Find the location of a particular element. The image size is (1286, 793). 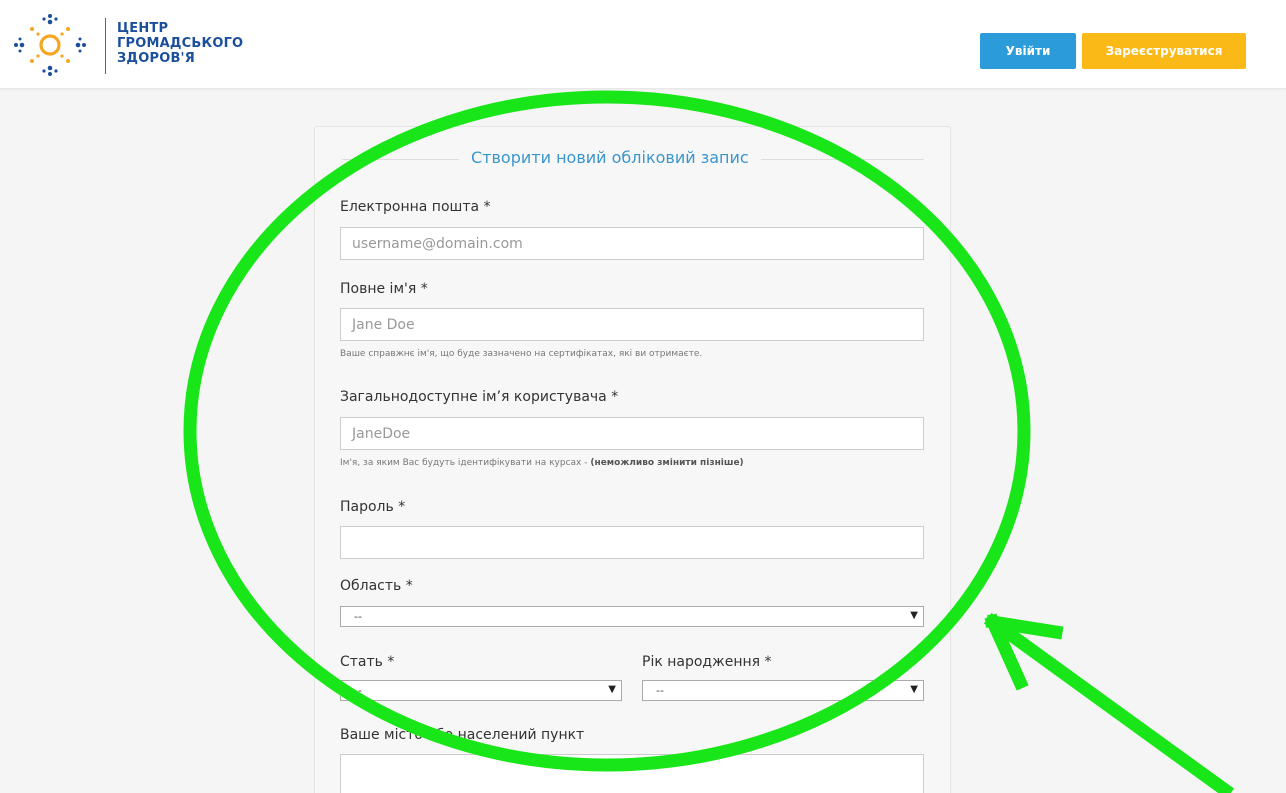

register-button: Зареєструватися is located at coordinates (1164, 51).